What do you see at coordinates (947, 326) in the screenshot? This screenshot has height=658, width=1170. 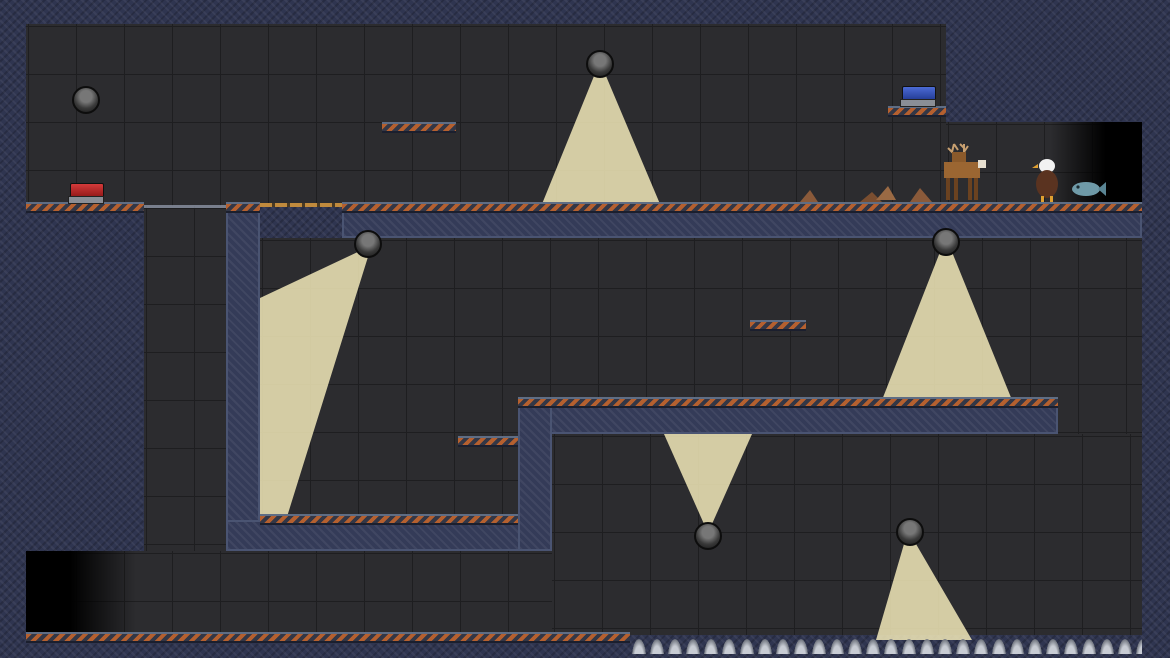 I see `beam-mid-right` at bounding box center [947, 326].